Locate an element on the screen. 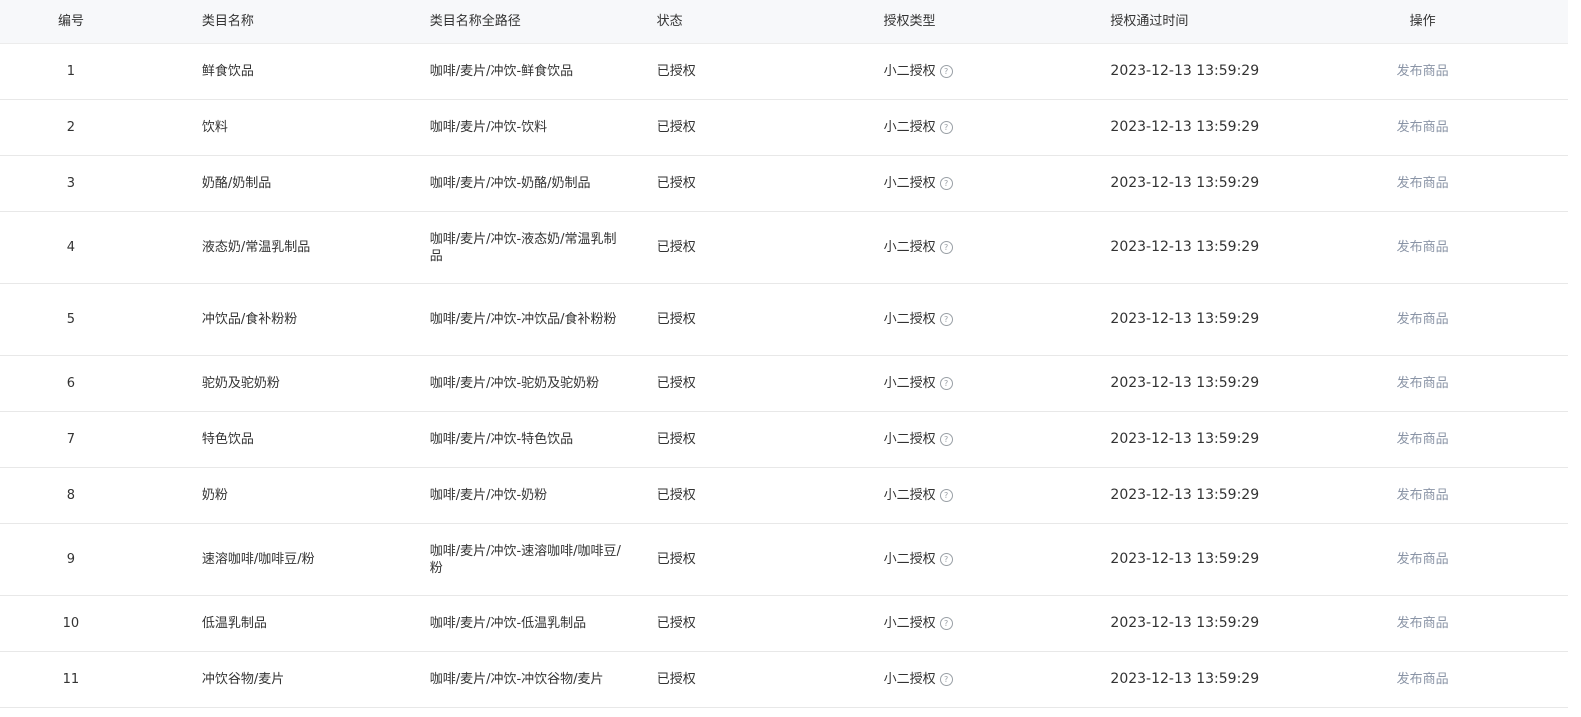 The width and height of the screenshot is (1581, 717). row-name: 冲饮品/食补粉粉 is located at coordinates (249, 319).